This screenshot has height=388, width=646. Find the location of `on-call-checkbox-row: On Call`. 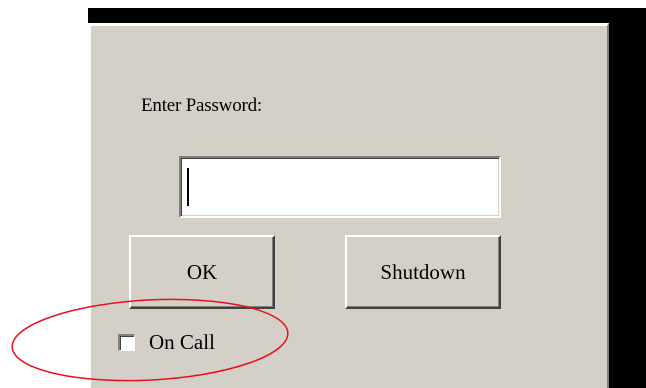

on-call-checkbox-row: On Call is located at coordinates (166, 342).